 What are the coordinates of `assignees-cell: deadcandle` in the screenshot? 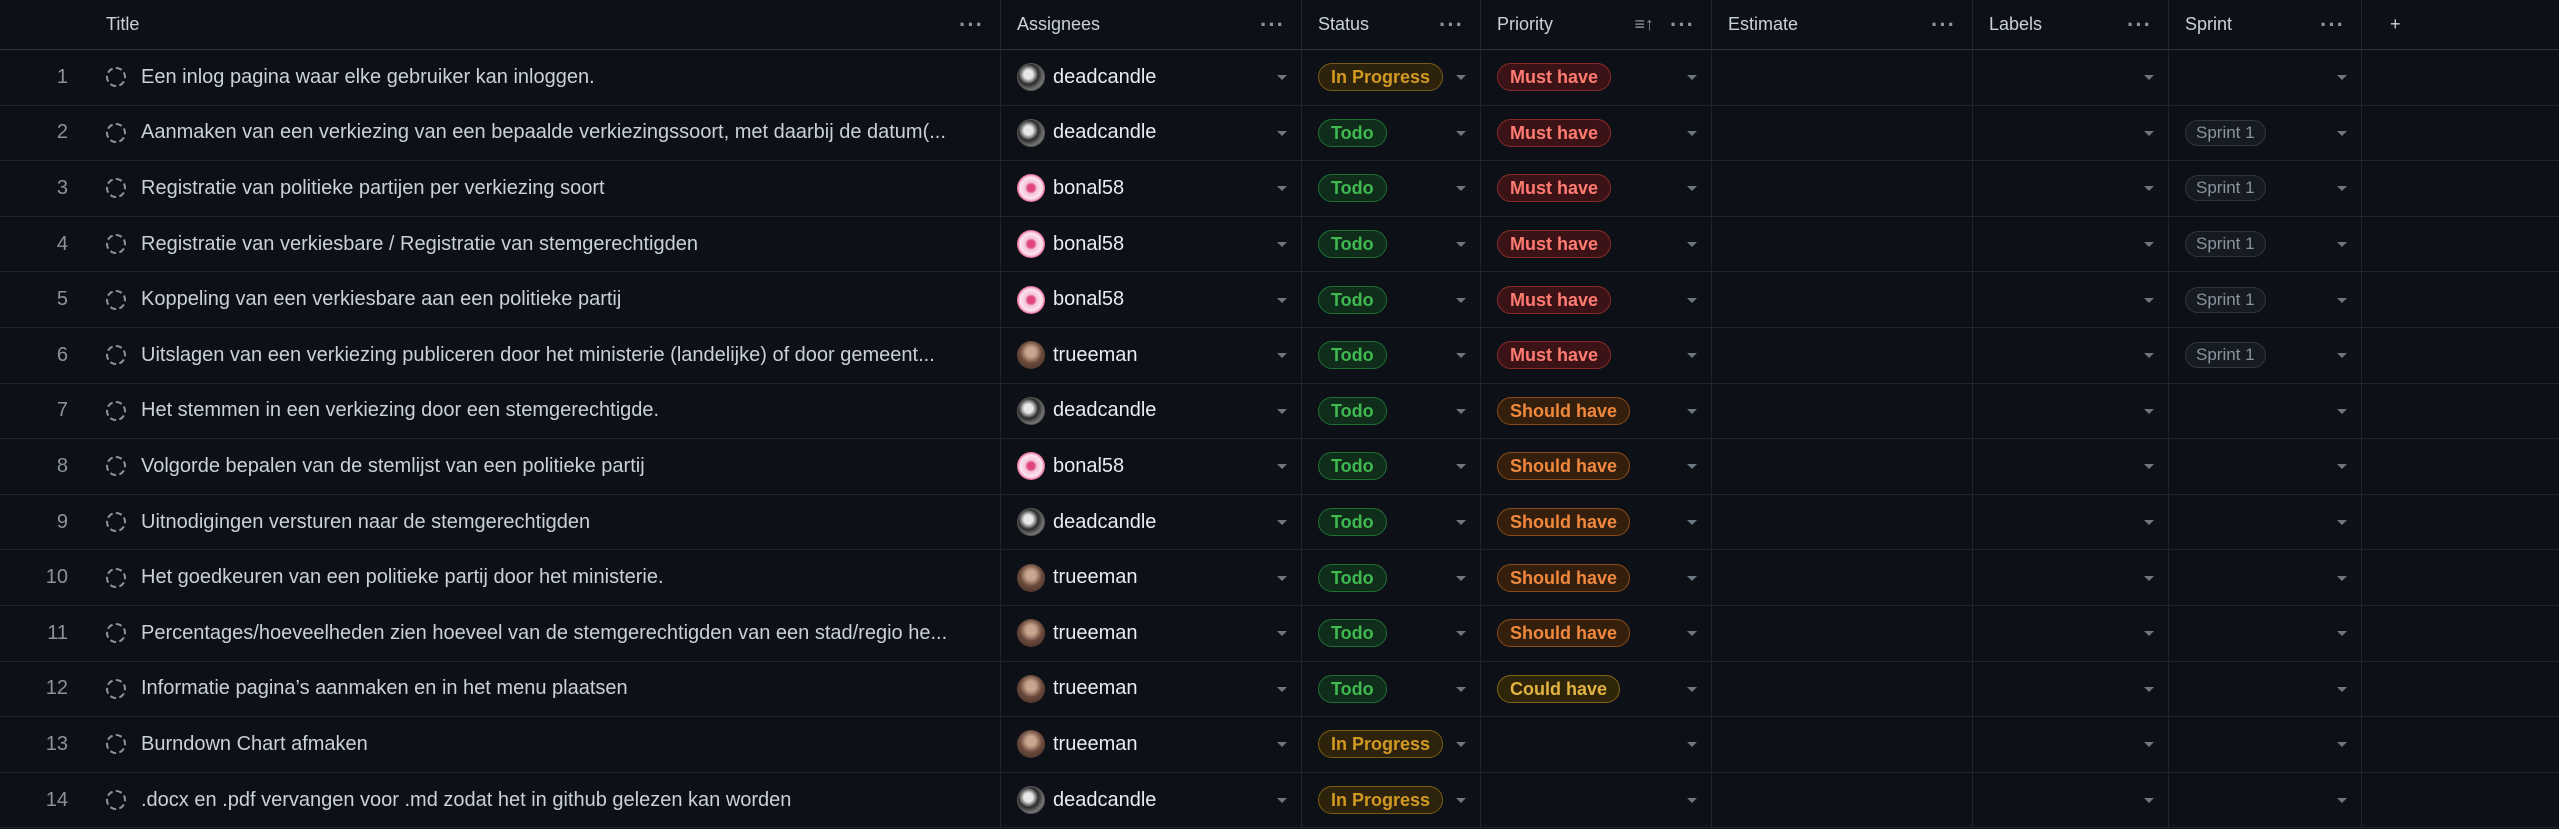 It's located at (1151, 133).